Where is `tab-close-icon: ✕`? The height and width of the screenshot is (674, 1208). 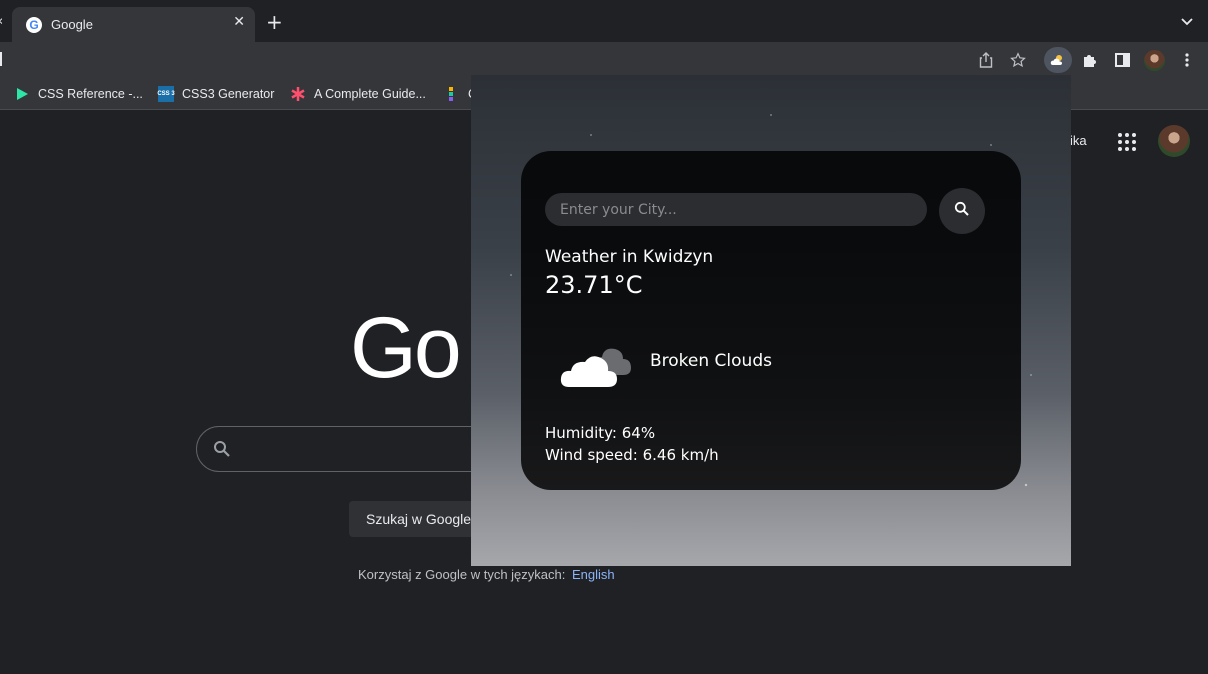
tab-close-icon: ✕ is located at coordinates (239, 22).